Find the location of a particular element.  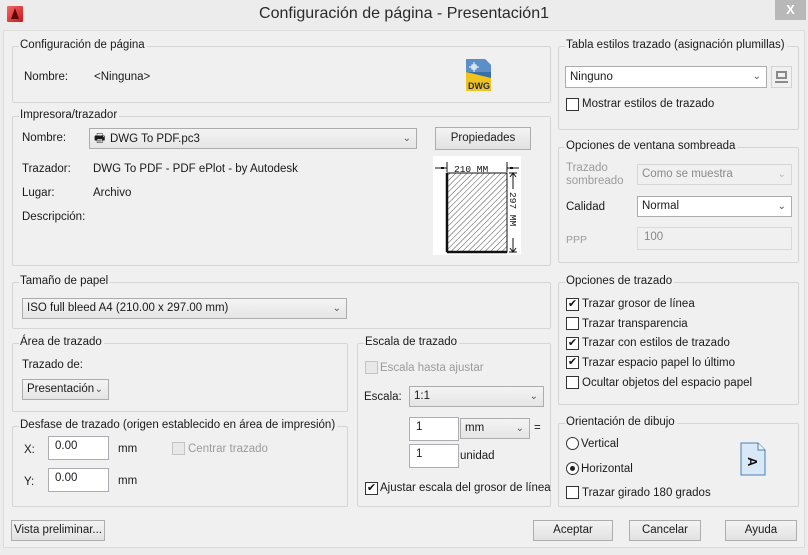

svg-text: DWG is located at coordinates (479, 86).